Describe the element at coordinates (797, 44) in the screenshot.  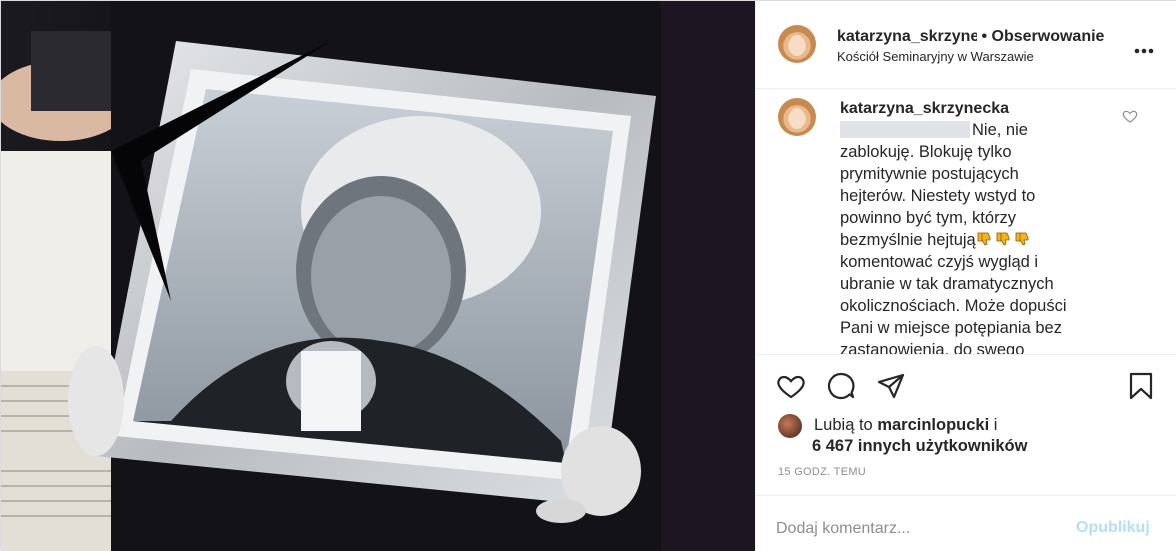
I see `author-avatar` at that location.